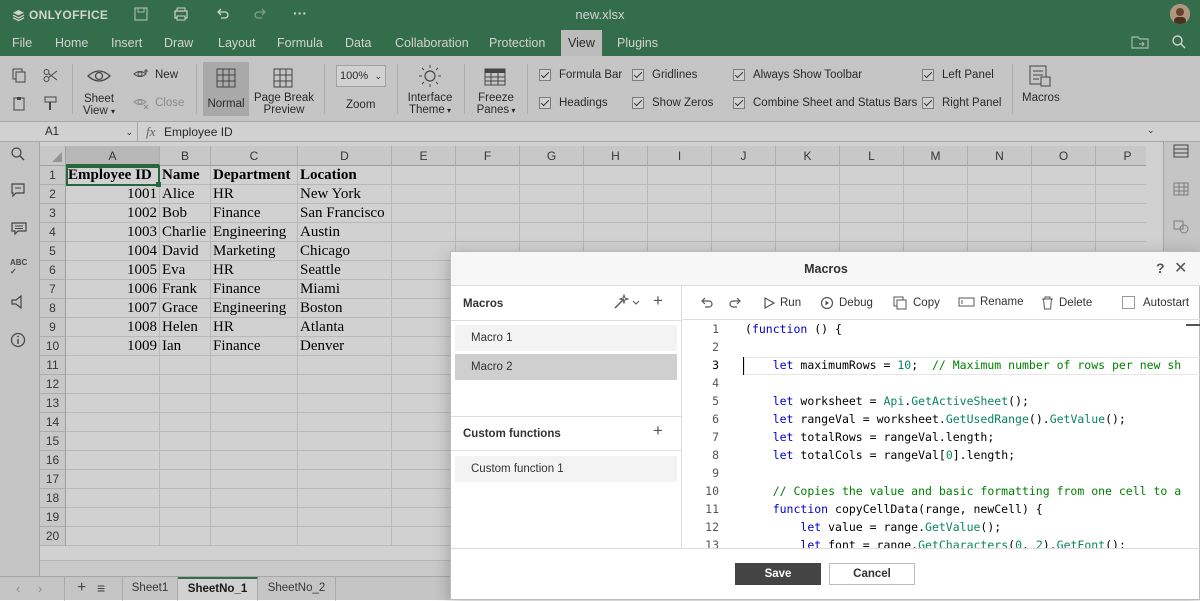  What do you see at coordinates (715, 365) in the screenshot?
I see `line-number: 3` at bounding box center [715, 365].